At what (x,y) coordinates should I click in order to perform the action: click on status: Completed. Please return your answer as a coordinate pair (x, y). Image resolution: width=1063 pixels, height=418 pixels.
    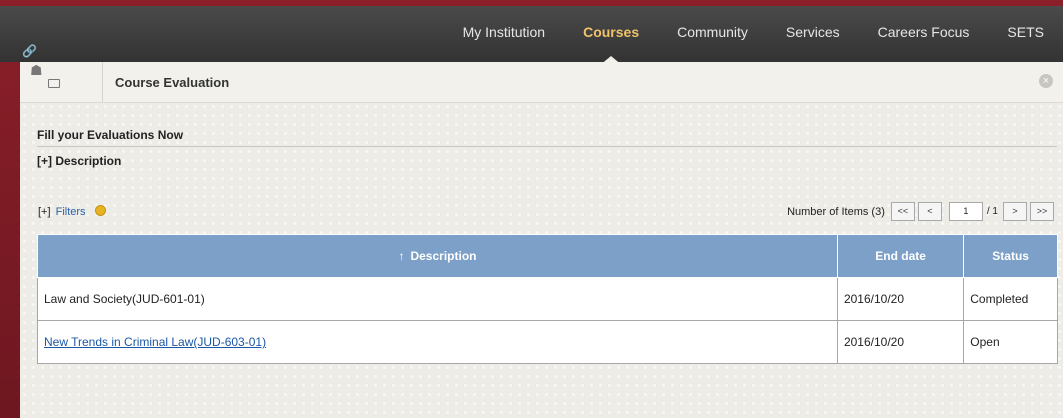
    Looking at the image, I should click on (1010, 299).